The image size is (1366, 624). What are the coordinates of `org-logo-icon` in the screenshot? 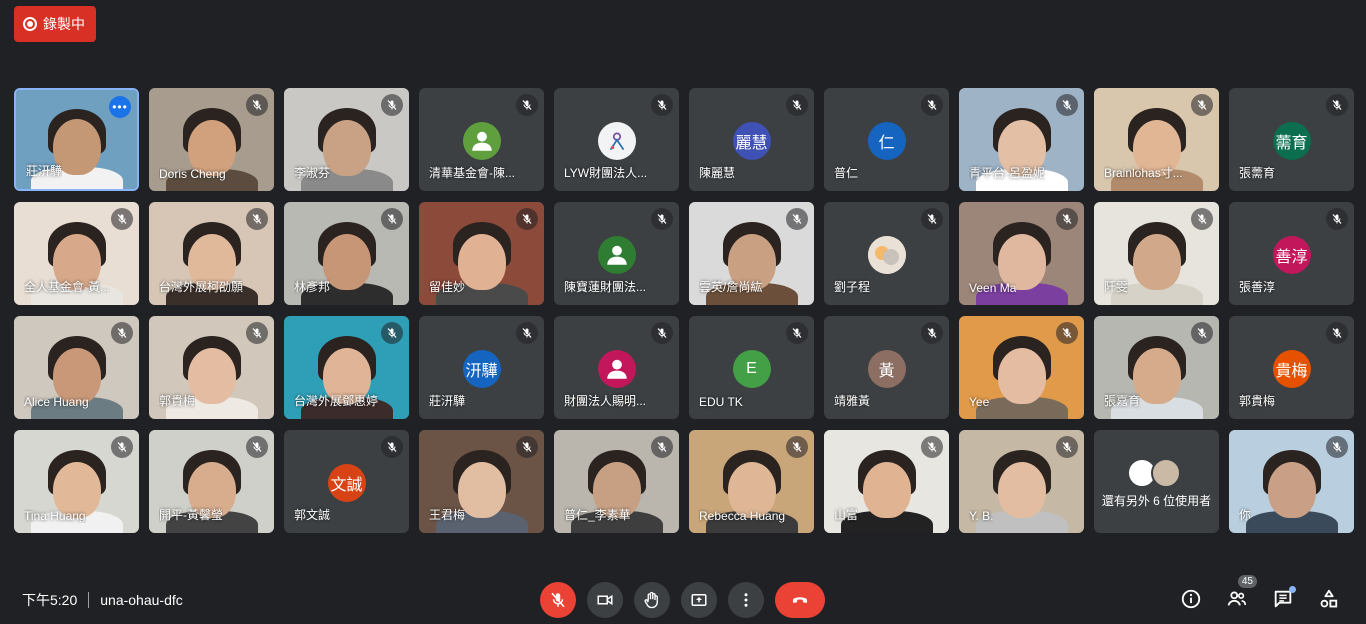 It's located at (616, 141).